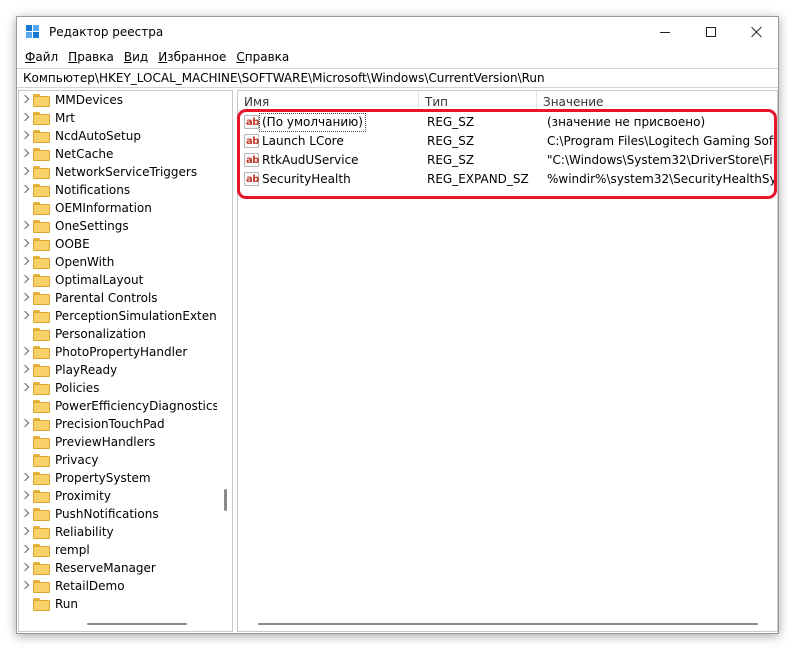 This screenshot has height=651, width=795. Describe the element at coordinates (118, 388) in the screenshot. I see `tree-item: Policies` at that location.